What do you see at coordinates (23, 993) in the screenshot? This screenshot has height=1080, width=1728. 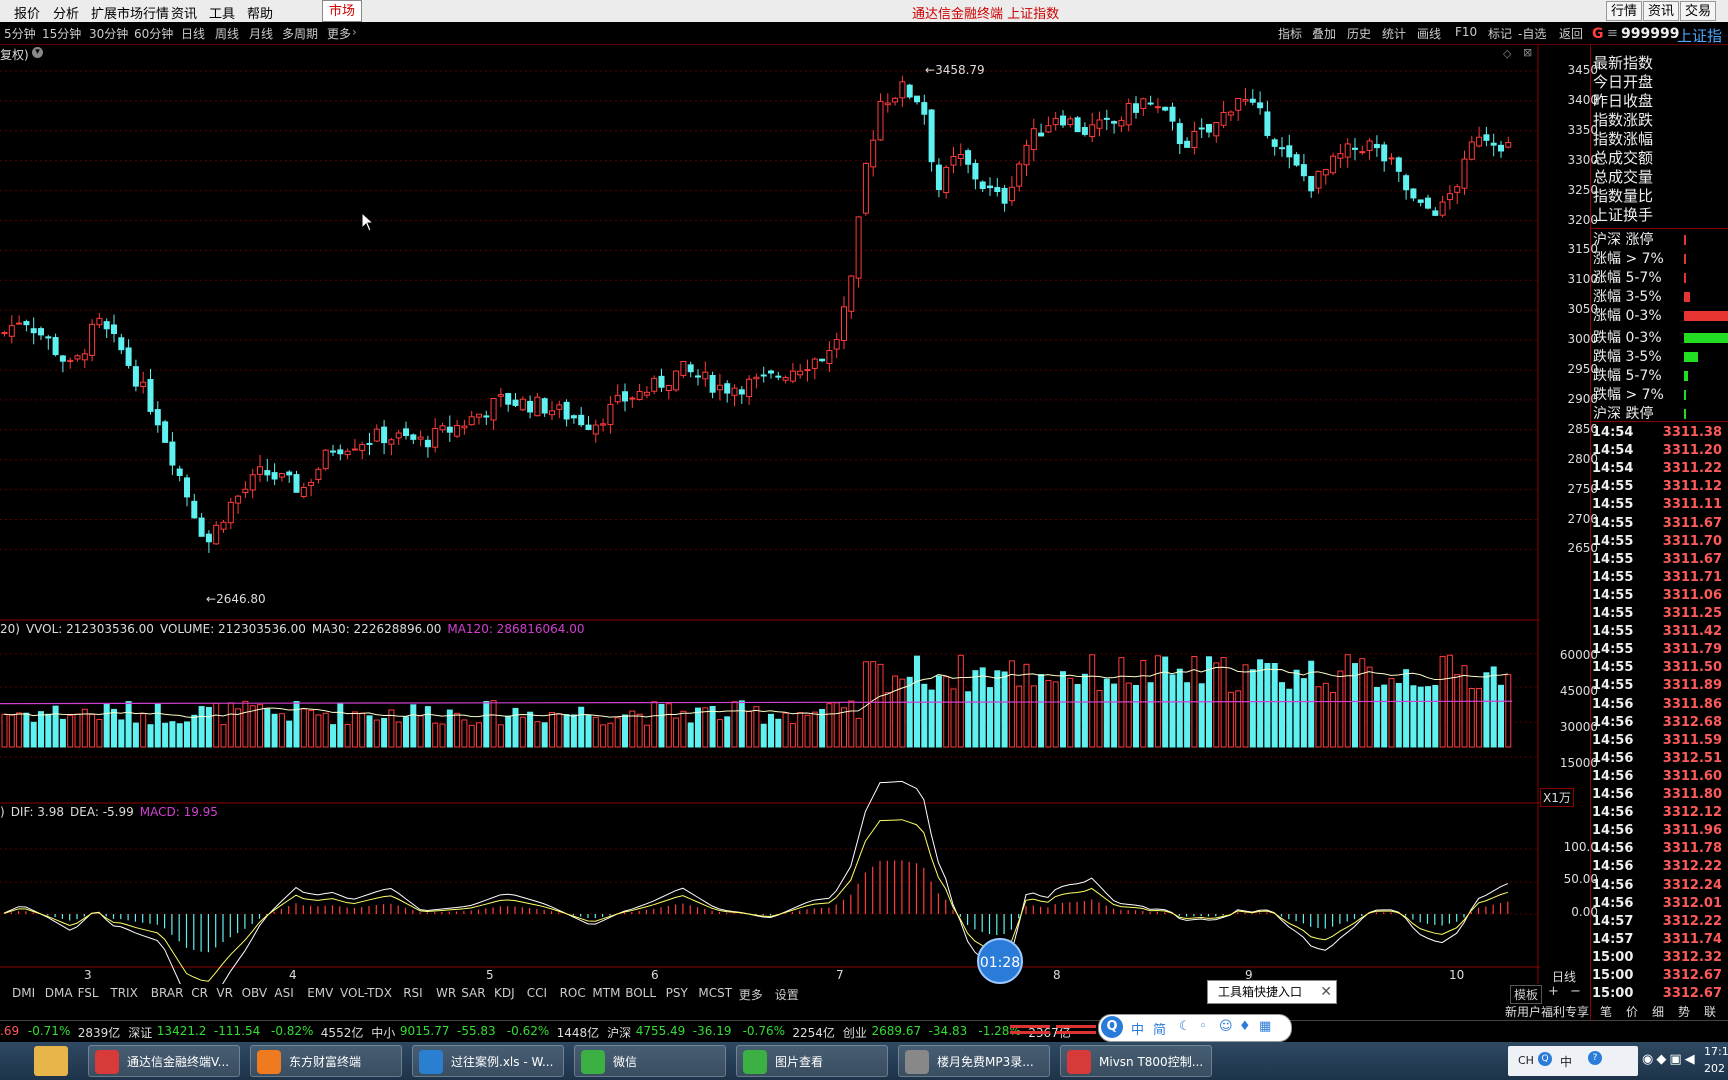 I see `indicator-tab: DMI` at bounding box center [23, 993].